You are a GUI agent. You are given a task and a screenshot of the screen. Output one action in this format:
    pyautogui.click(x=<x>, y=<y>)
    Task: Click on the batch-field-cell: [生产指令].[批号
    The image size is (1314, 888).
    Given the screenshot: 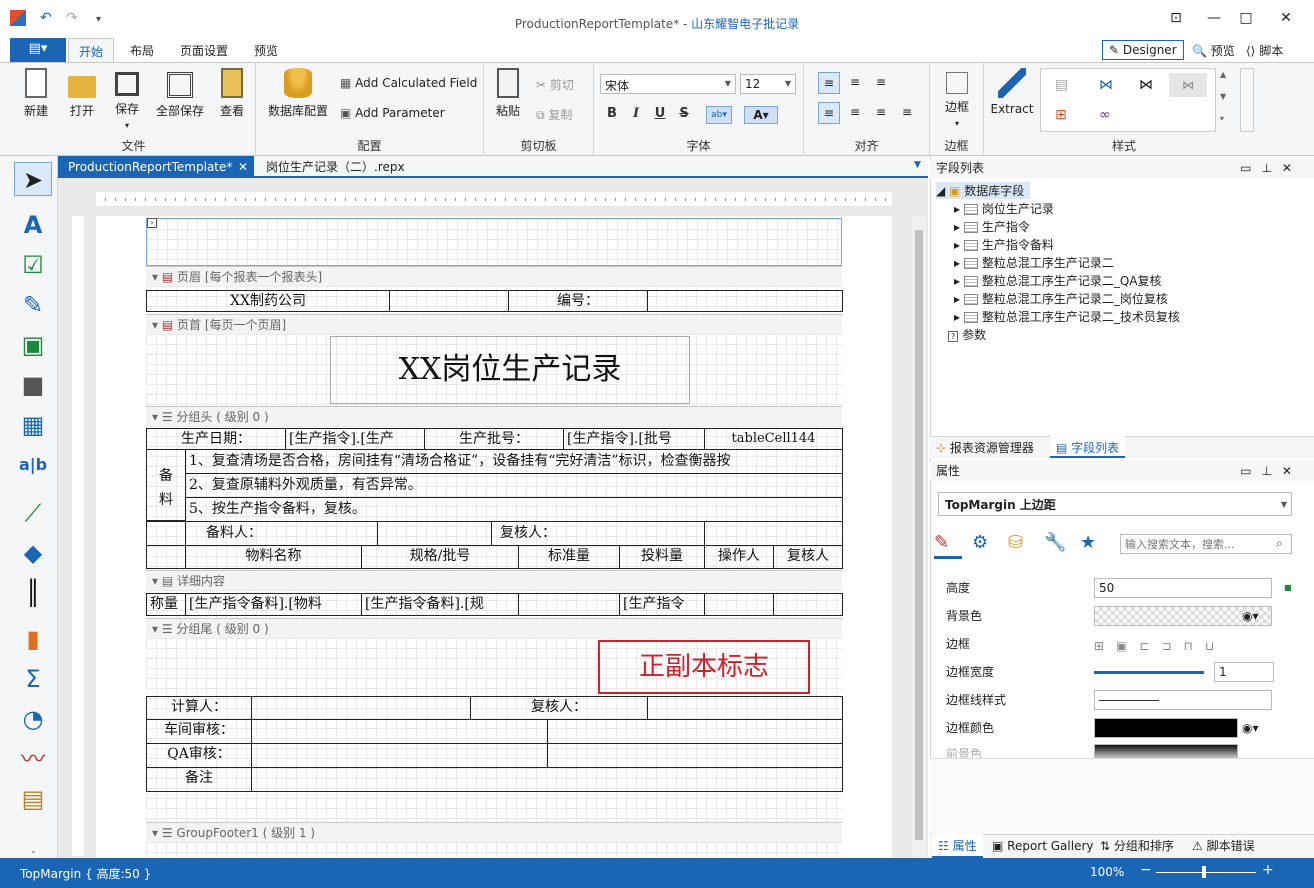 What is the action you would take?
    pyautogui.click(x=634, y=439)
    